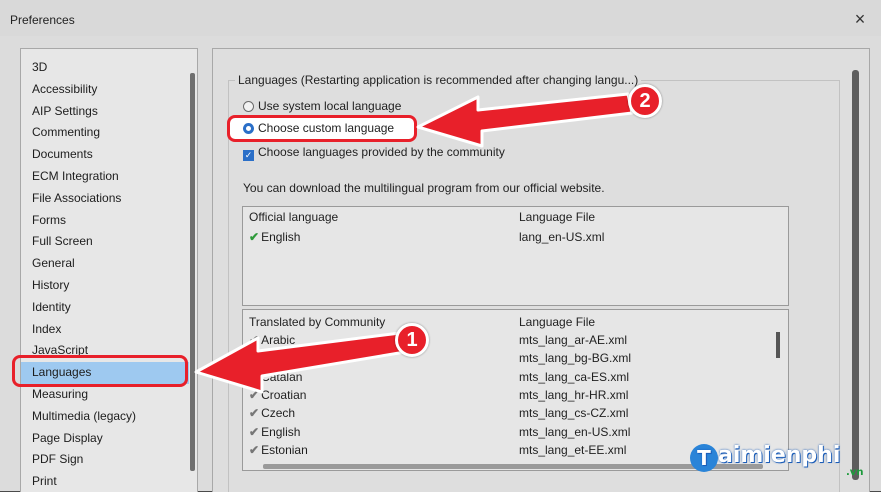 The image size is (881, 492). I want to click on annotation-badge-2: 2, so click(645, 101).